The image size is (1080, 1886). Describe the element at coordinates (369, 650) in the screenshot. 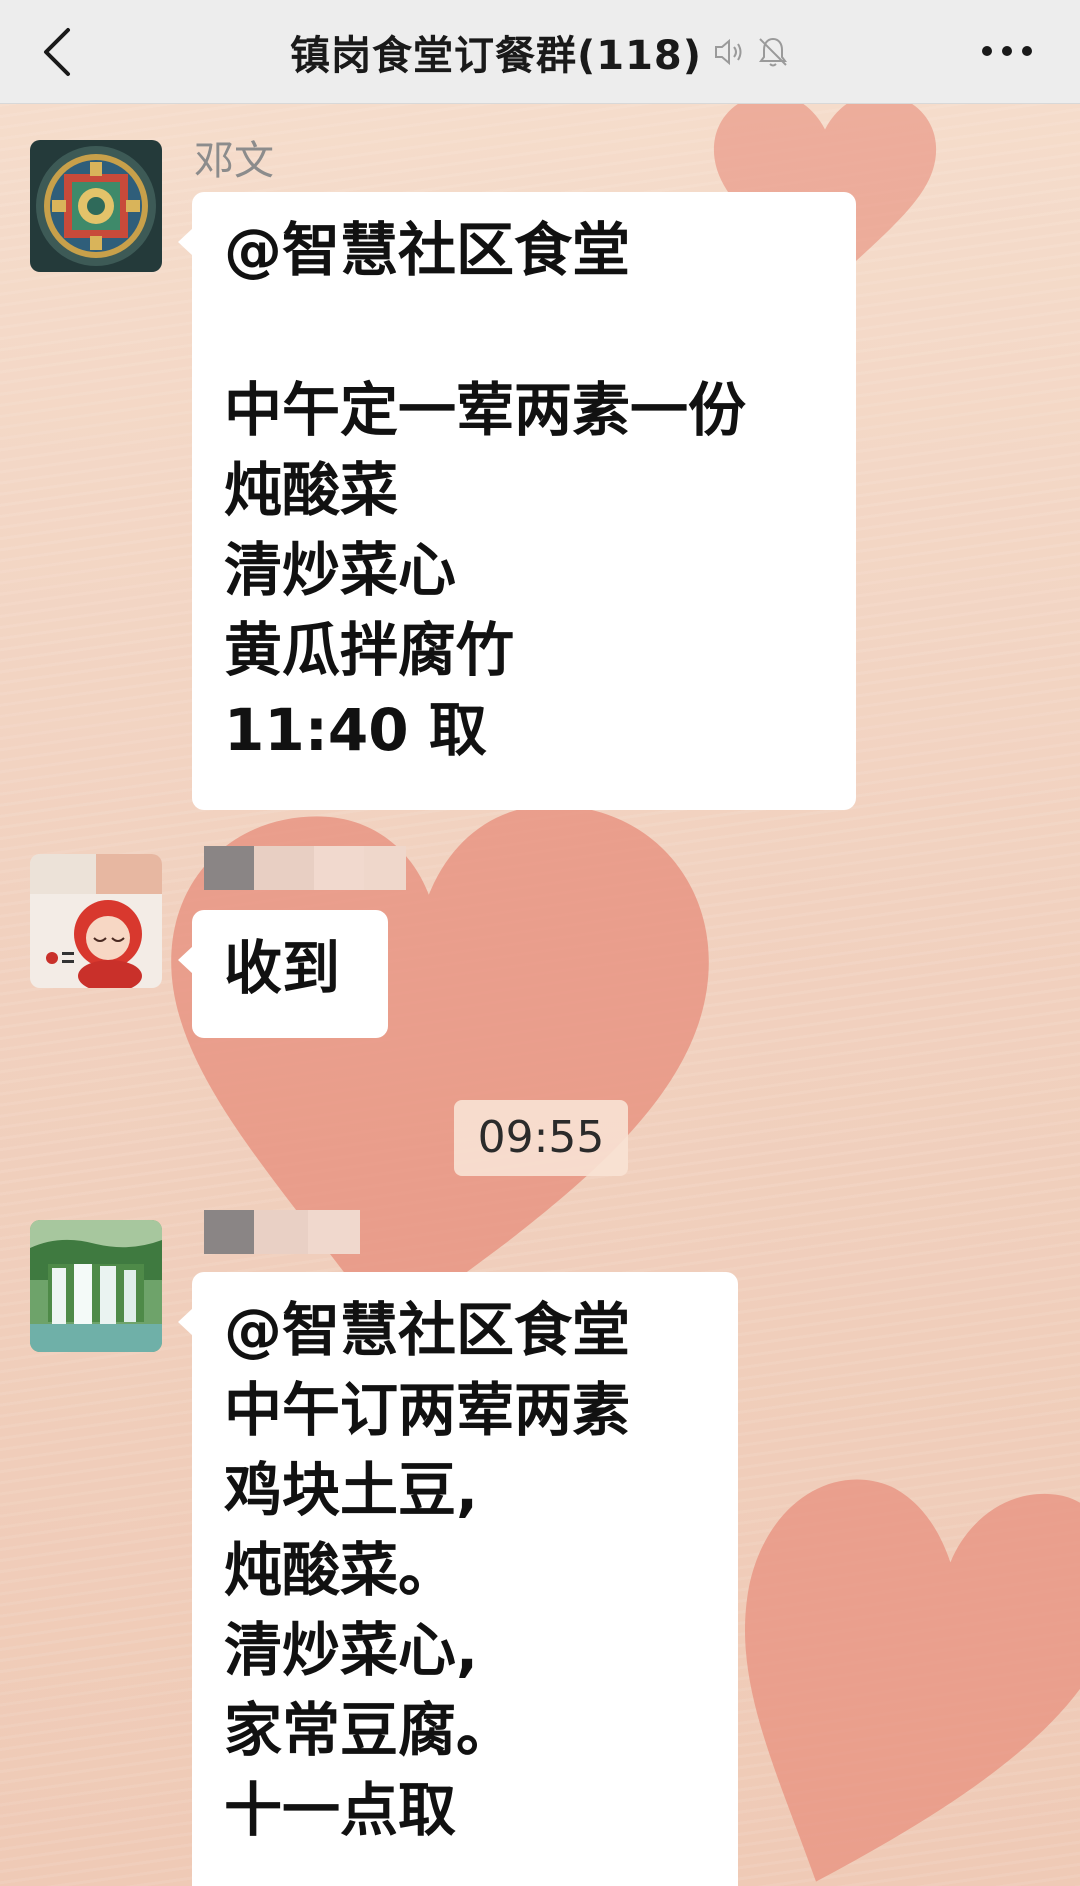

I see `message-line: 黄瓜拌腐竹` at that location.